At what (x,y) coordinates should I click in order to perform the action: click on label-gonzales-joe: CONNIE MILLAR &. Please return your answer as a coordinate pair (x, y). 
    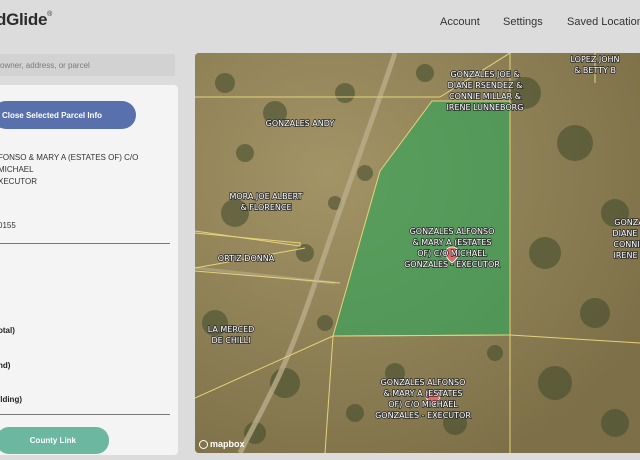
    Looking at the image, I should click on (485, 96).